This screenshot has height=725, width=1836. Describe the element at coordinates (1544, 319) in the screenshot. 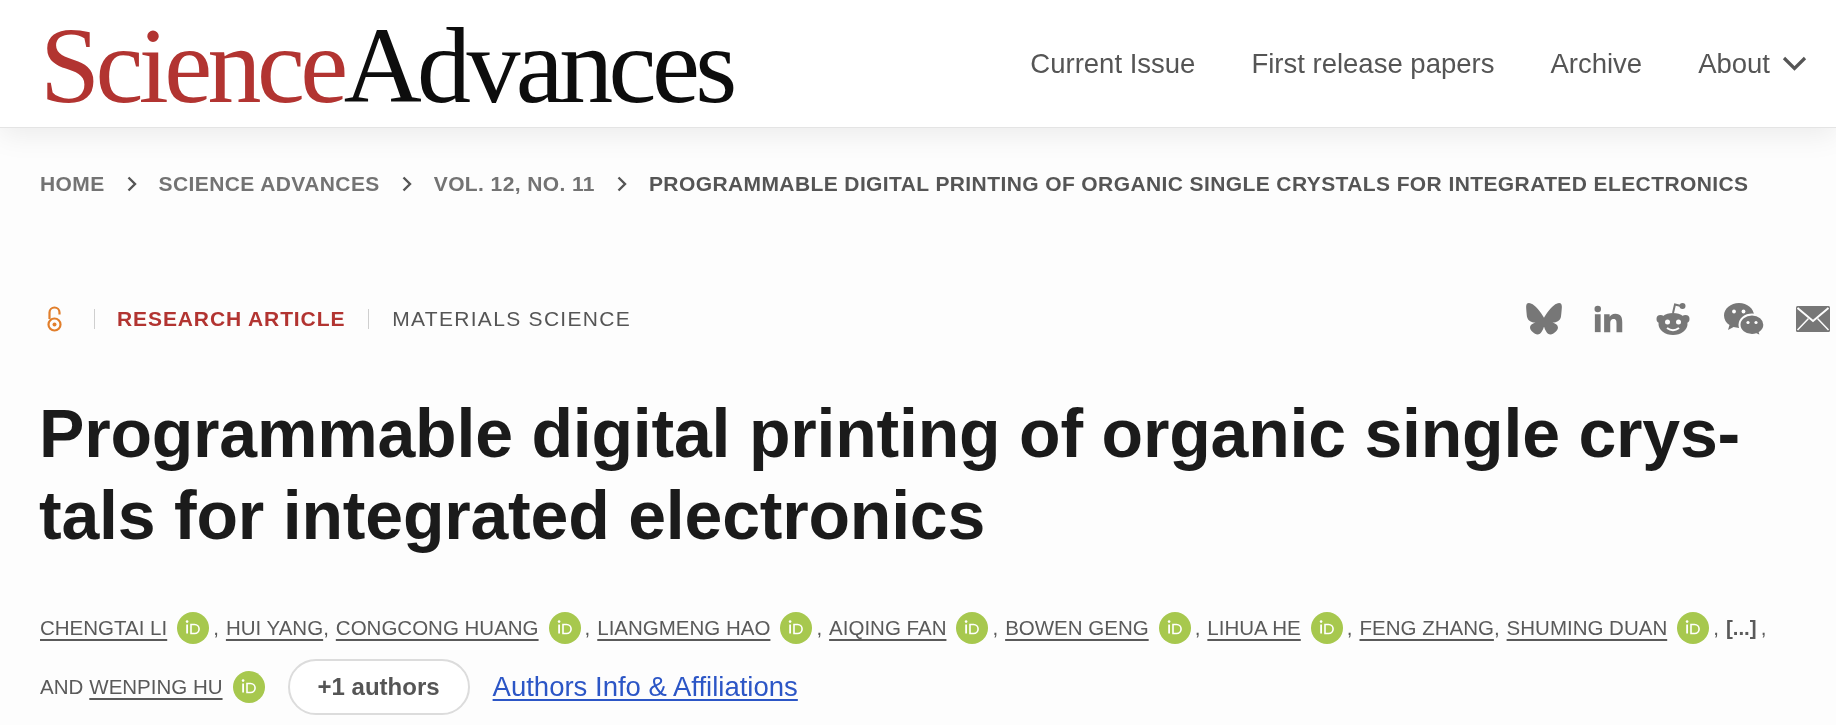

I see `butterfly-icon` at that location.